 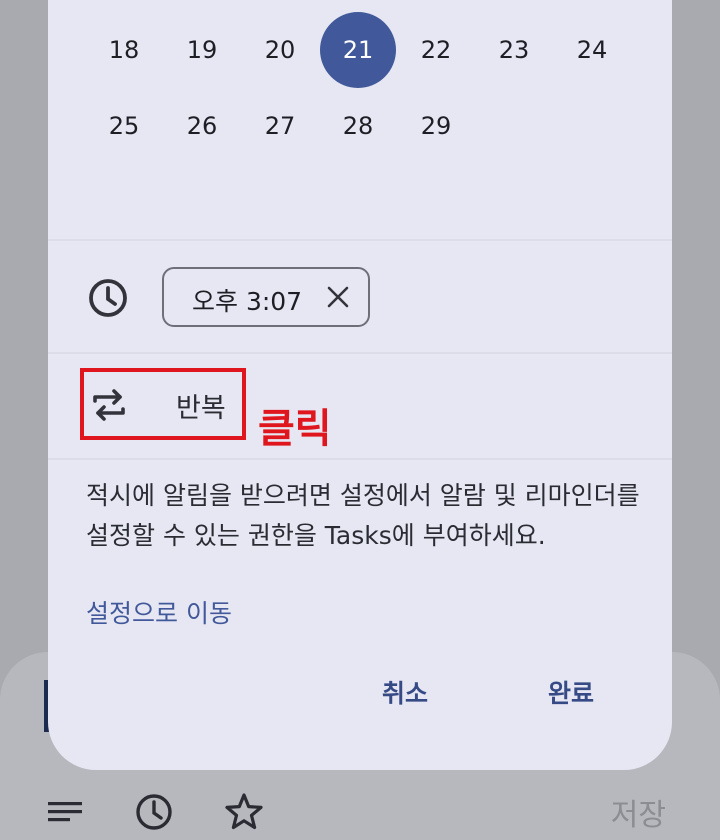 What do you see at coordinates (638, 812) in the screenshot?
I see `save-button: 저장` at bounding box center [638, 812].